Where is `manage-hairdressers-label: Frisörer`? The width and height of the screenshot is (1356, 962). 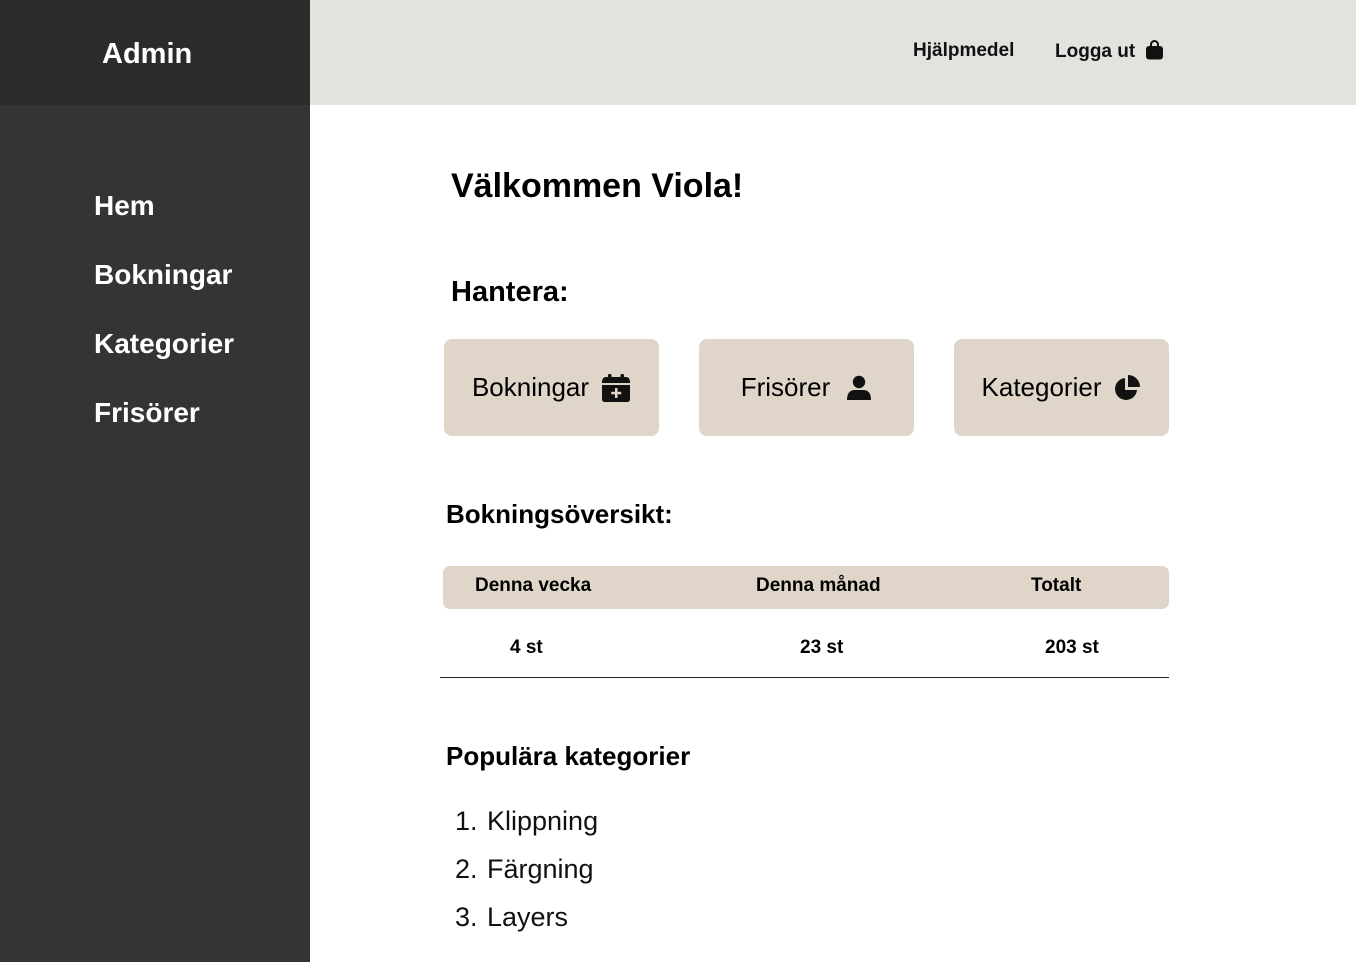
manage-hairdressers-label: Frisörer is located at coordinates (785, 387).